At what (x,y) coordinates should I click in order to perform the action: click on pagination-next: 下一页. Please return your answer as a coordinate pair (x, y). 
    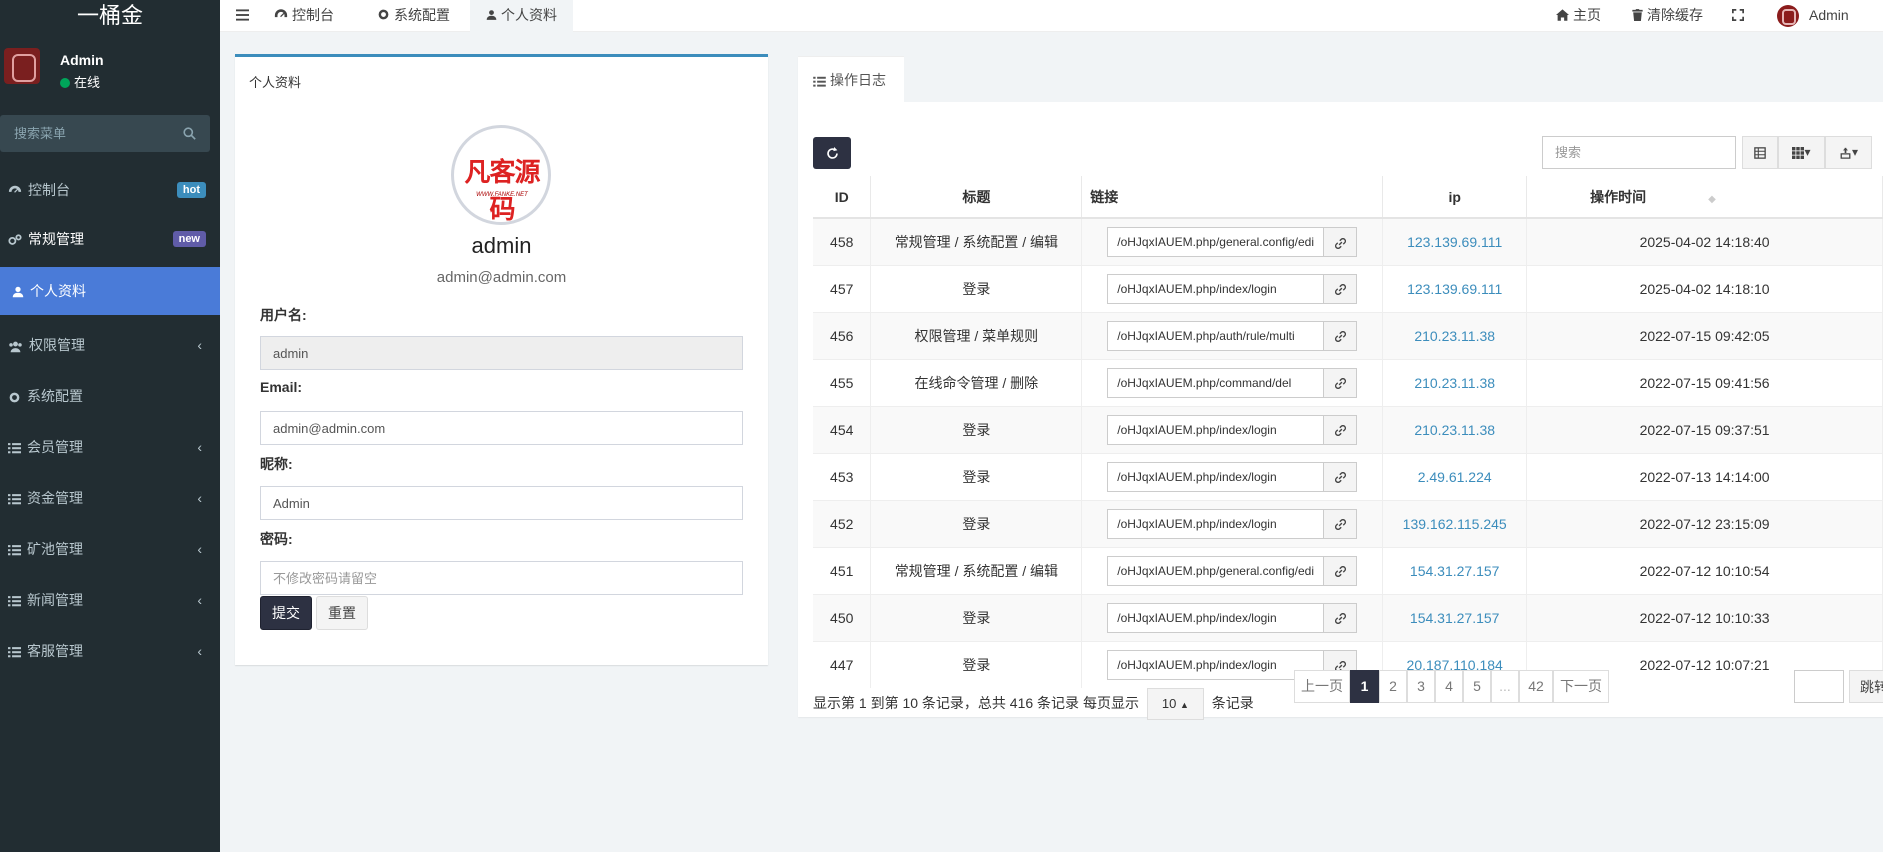
    Looking at the image, I should click on (1581, 686).